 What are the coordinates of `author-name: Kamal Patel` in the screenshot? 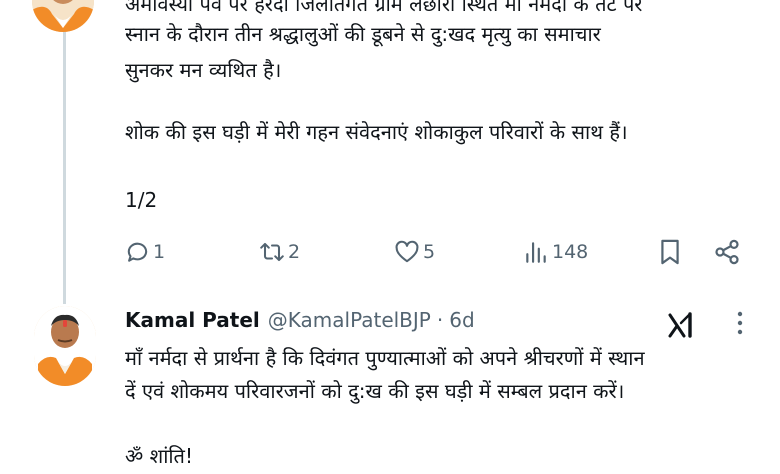 It's located at (192, 320).